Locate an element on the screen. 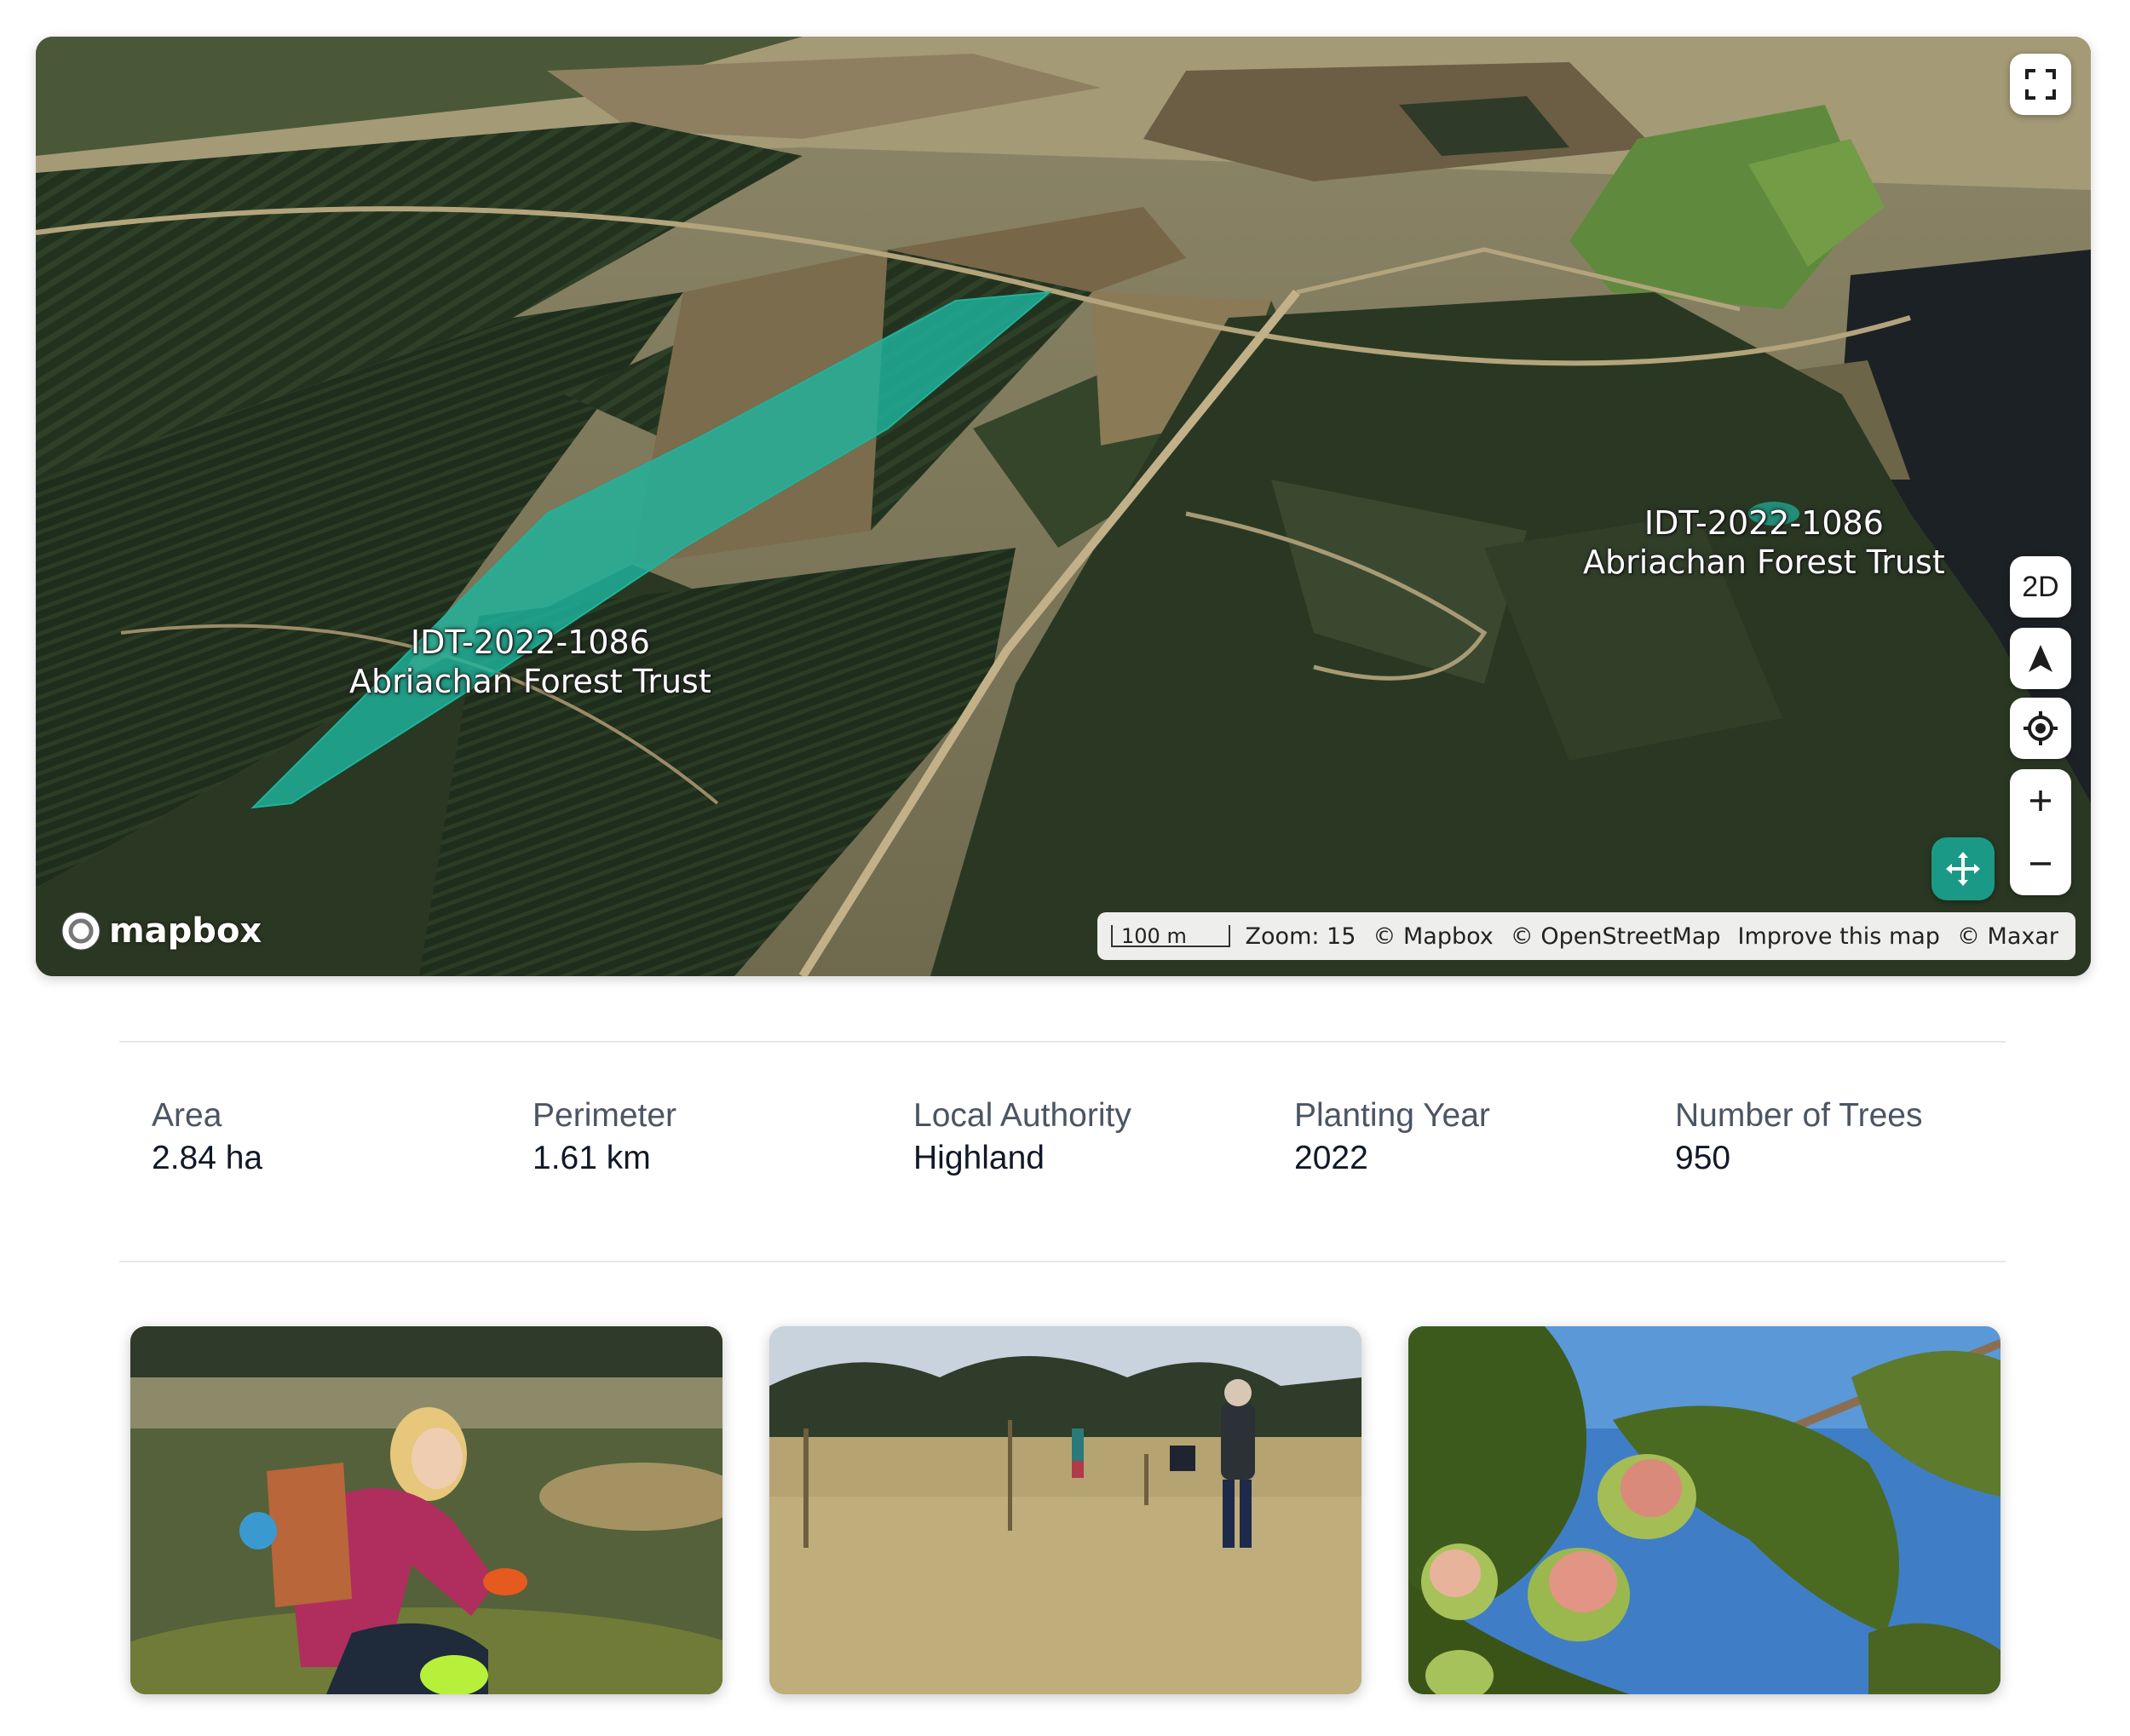 This screenshot has height=1736, width=2130. stat-area: Area 2.84 ha is located at coordinates (207, 1137).